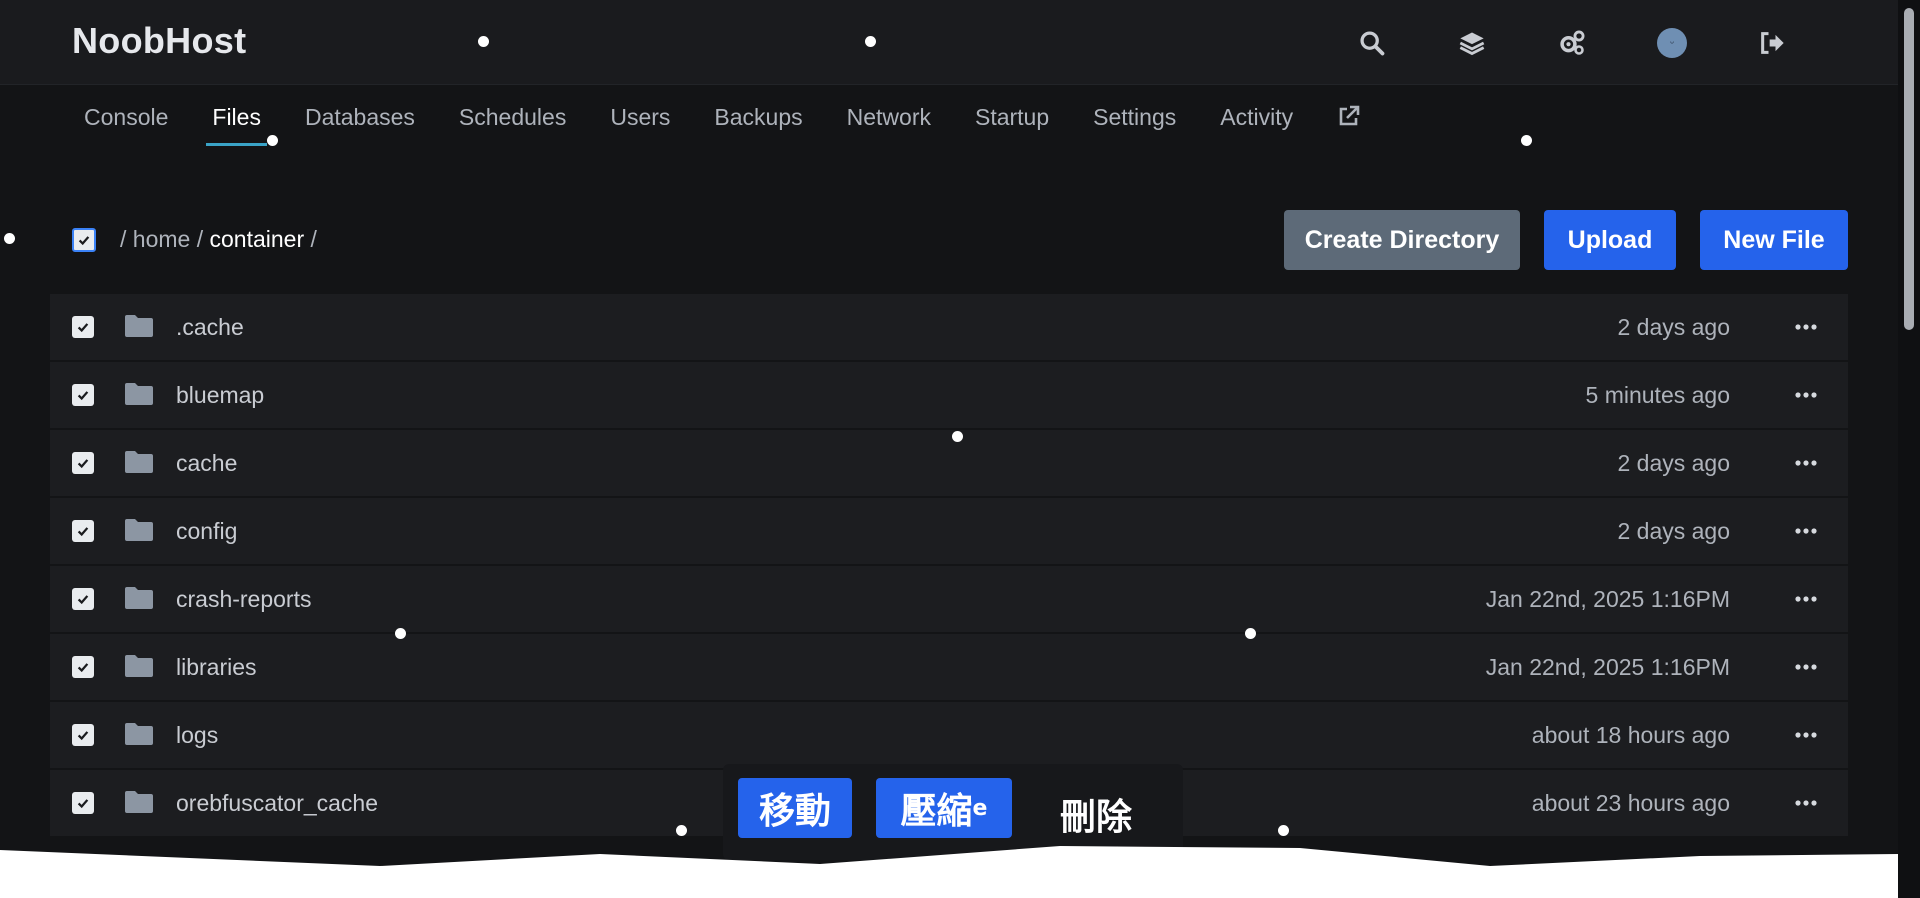  What do you see at coordinates (126, 117) in the screenshot?
I see `tab-console: Console` at bounding box center [126, 117].